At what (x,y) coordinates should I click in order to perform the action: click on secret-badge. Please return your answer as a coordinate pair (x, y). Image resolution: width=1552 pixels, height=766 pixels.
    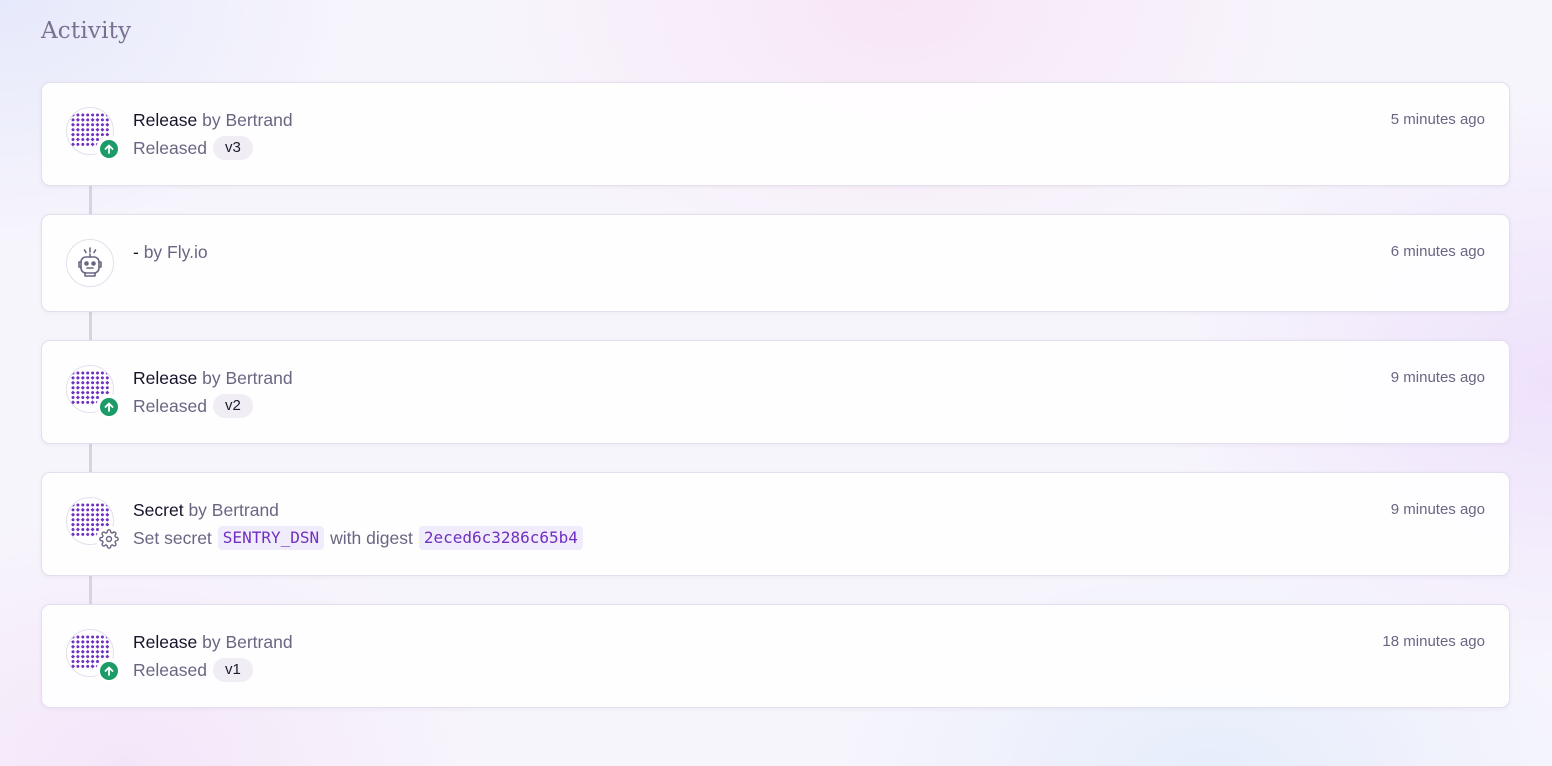
    Looking at the image, I should click on (109, 539).